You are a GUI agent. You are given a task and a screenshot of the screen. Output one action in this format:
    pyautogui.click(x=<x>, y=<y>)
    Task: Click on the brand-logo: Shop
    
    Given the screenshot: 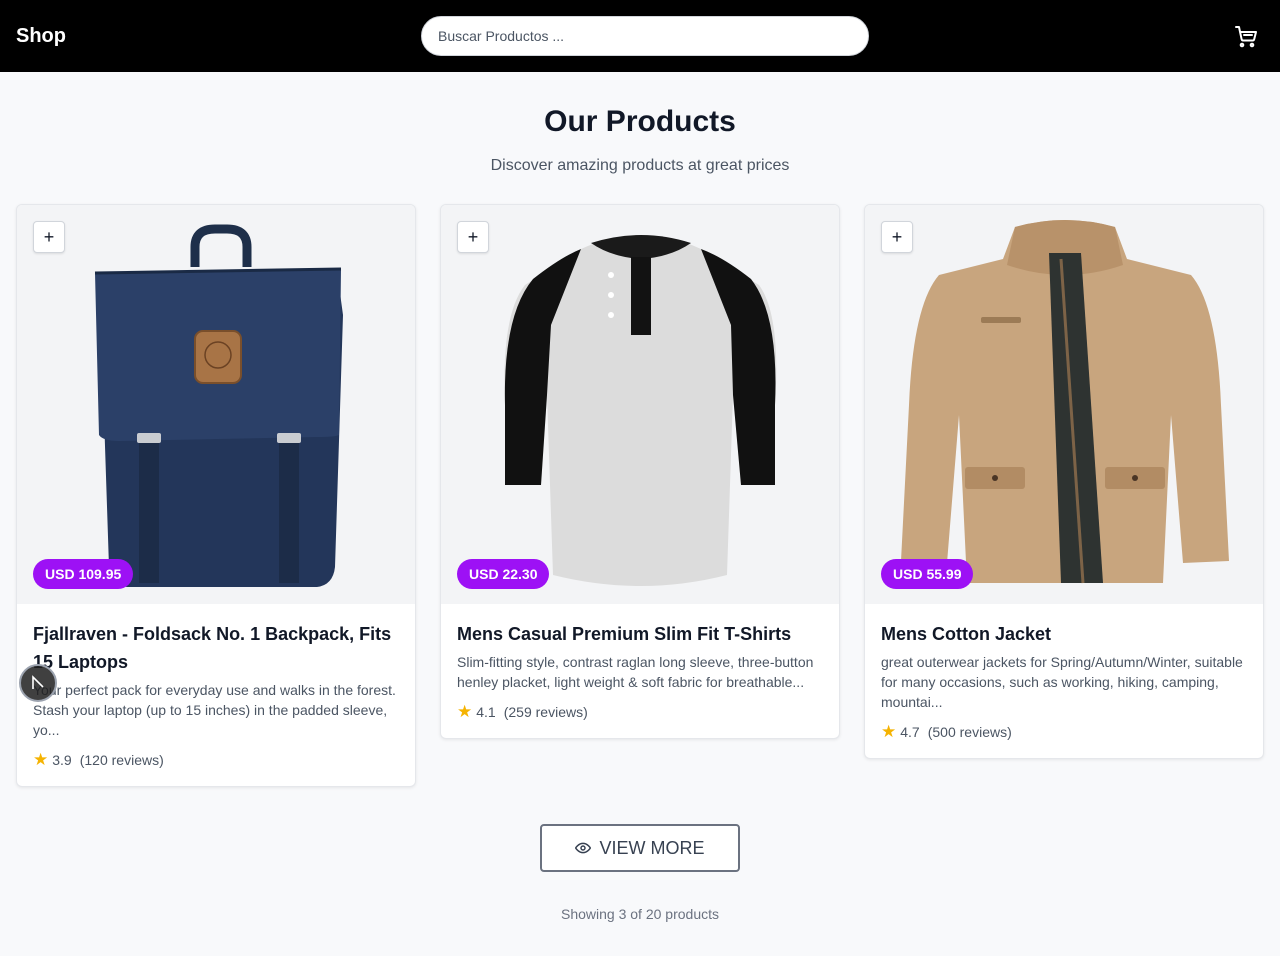 What is the action you would take?
    pyautogui.click(x=41, y=36)
    